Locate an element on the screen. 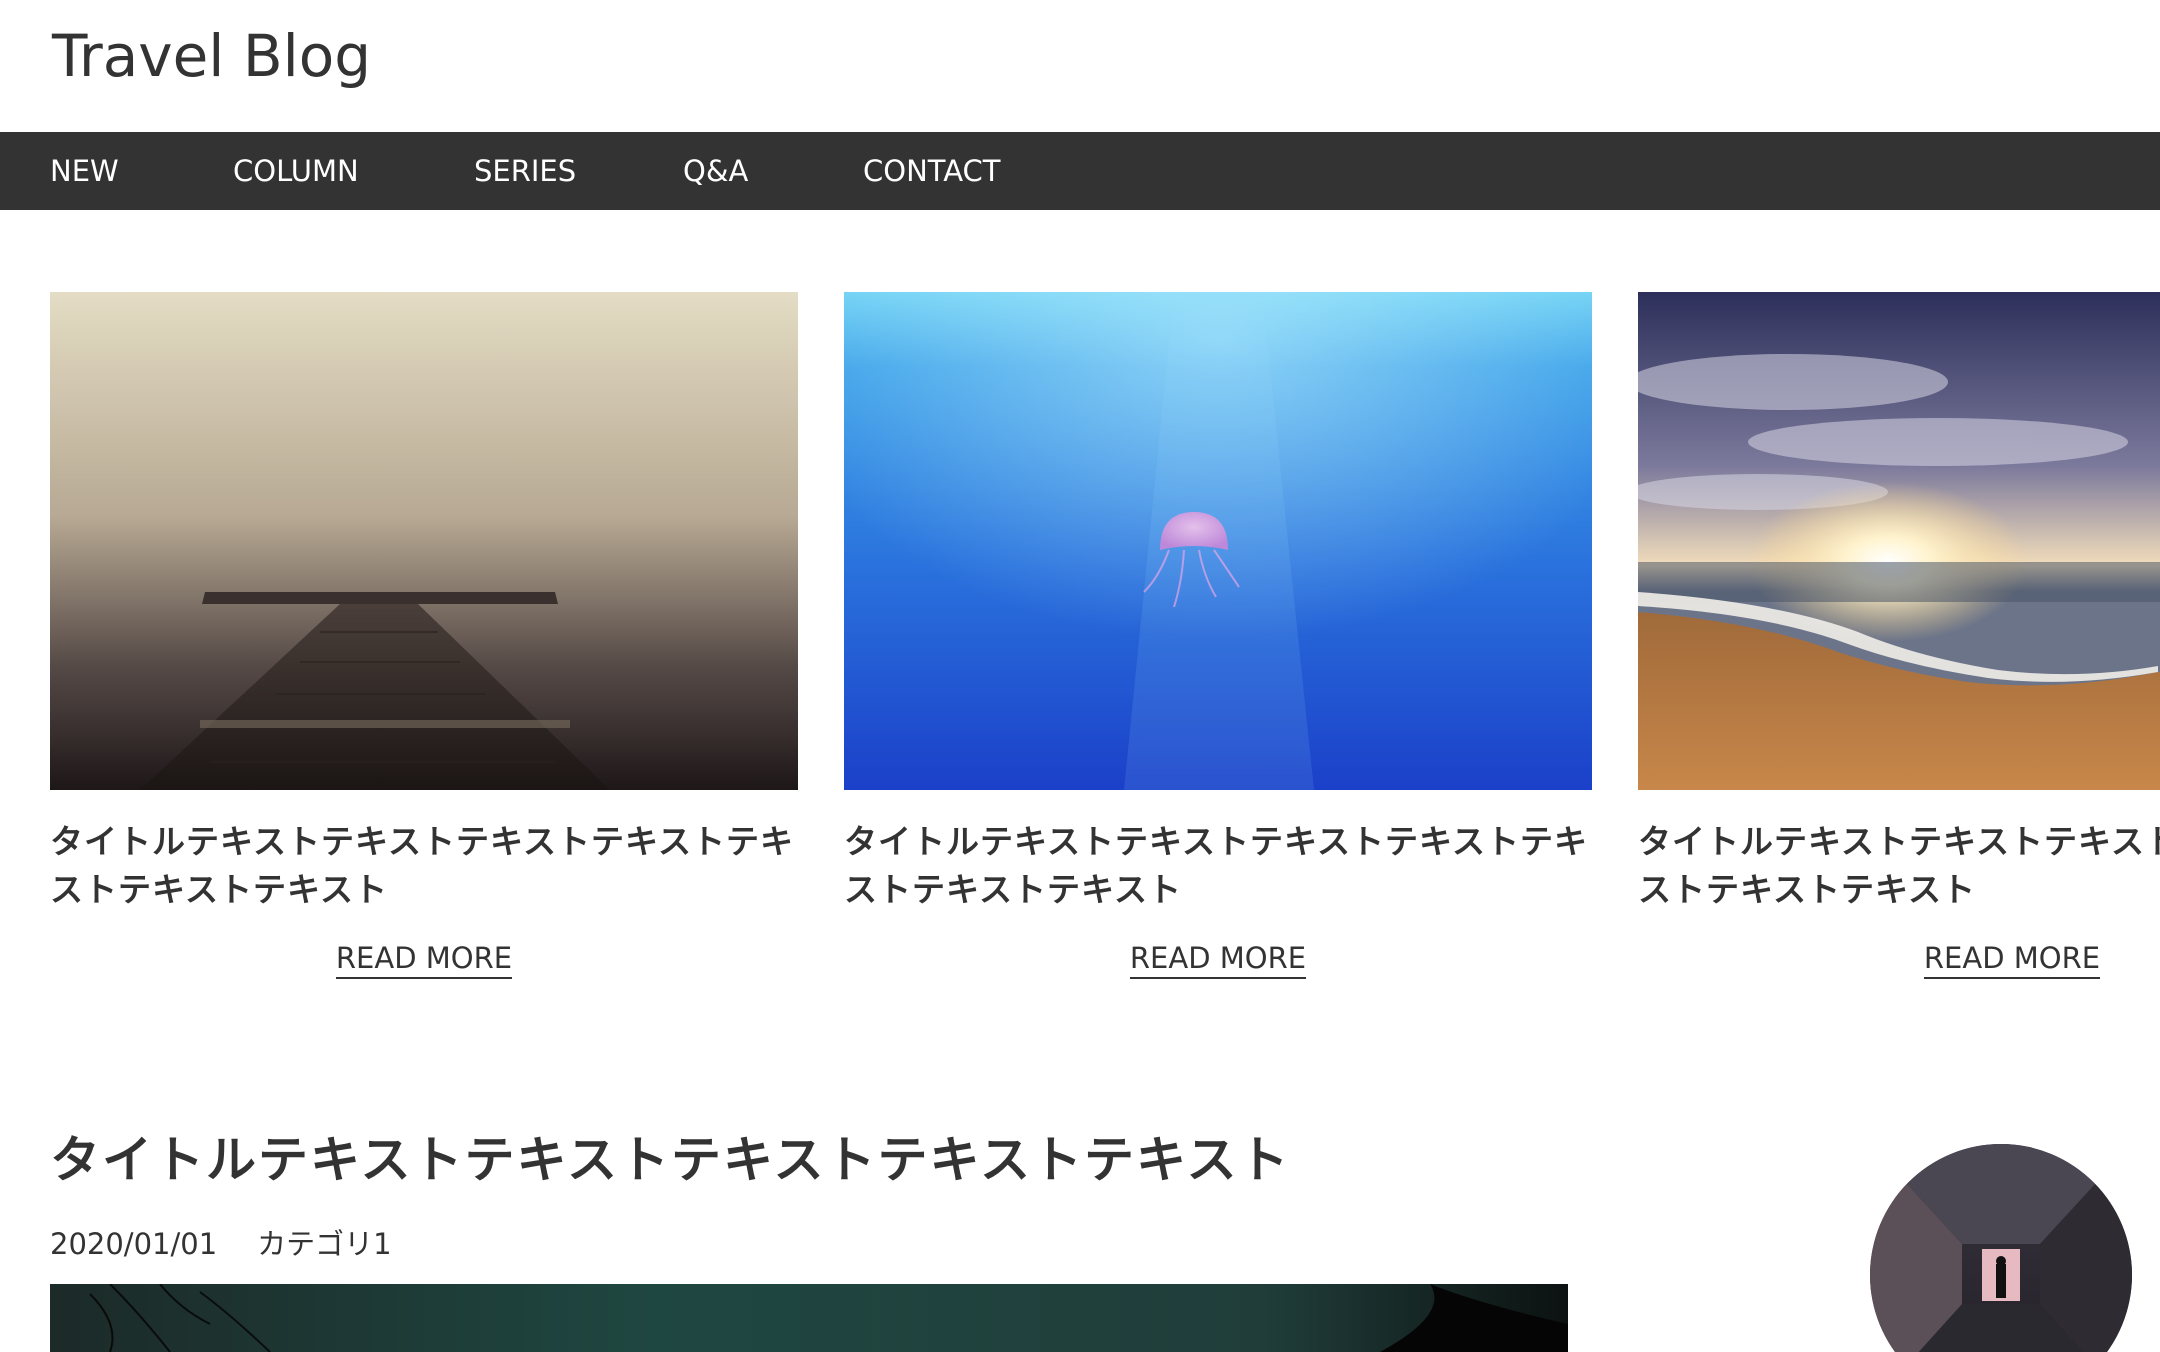 This screenshot has width=2160, height=1352. card-image-beach is located at coordinates (1899, 541).